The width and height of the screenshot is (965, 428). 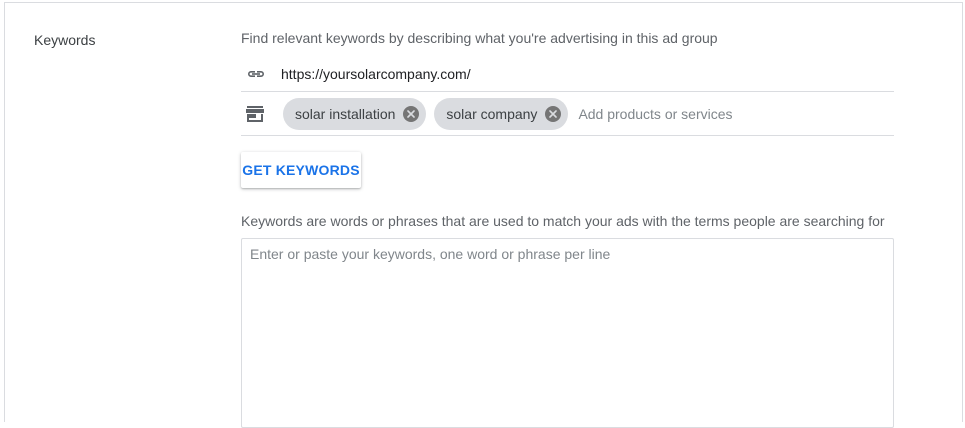 I want to click on keyword-chip: solar installation, so click(x=355, y=113).